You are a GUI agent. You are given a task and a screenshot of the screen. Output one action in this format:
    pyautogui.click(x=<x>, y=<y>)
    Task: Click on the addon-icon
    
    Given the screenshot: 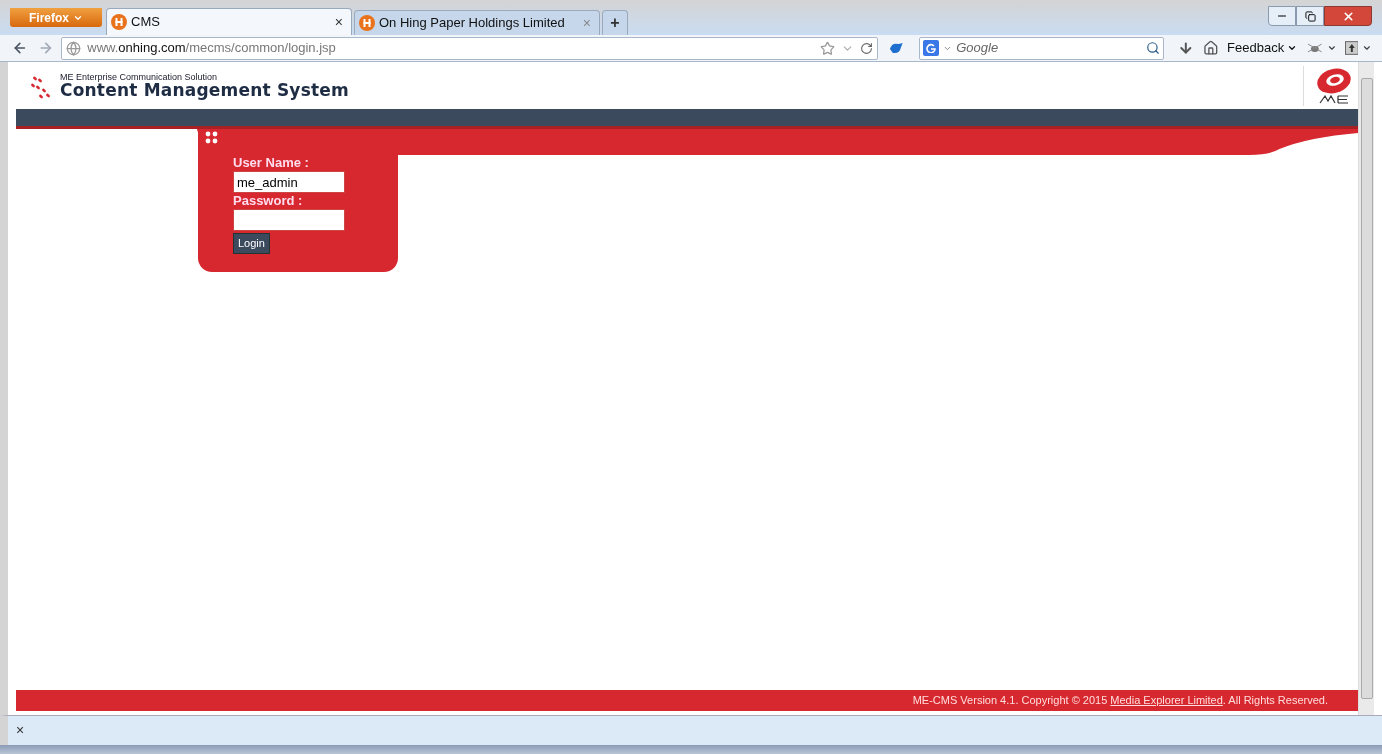 What is the action you would take?
    pyautogui.click(x=895, y=48)
    